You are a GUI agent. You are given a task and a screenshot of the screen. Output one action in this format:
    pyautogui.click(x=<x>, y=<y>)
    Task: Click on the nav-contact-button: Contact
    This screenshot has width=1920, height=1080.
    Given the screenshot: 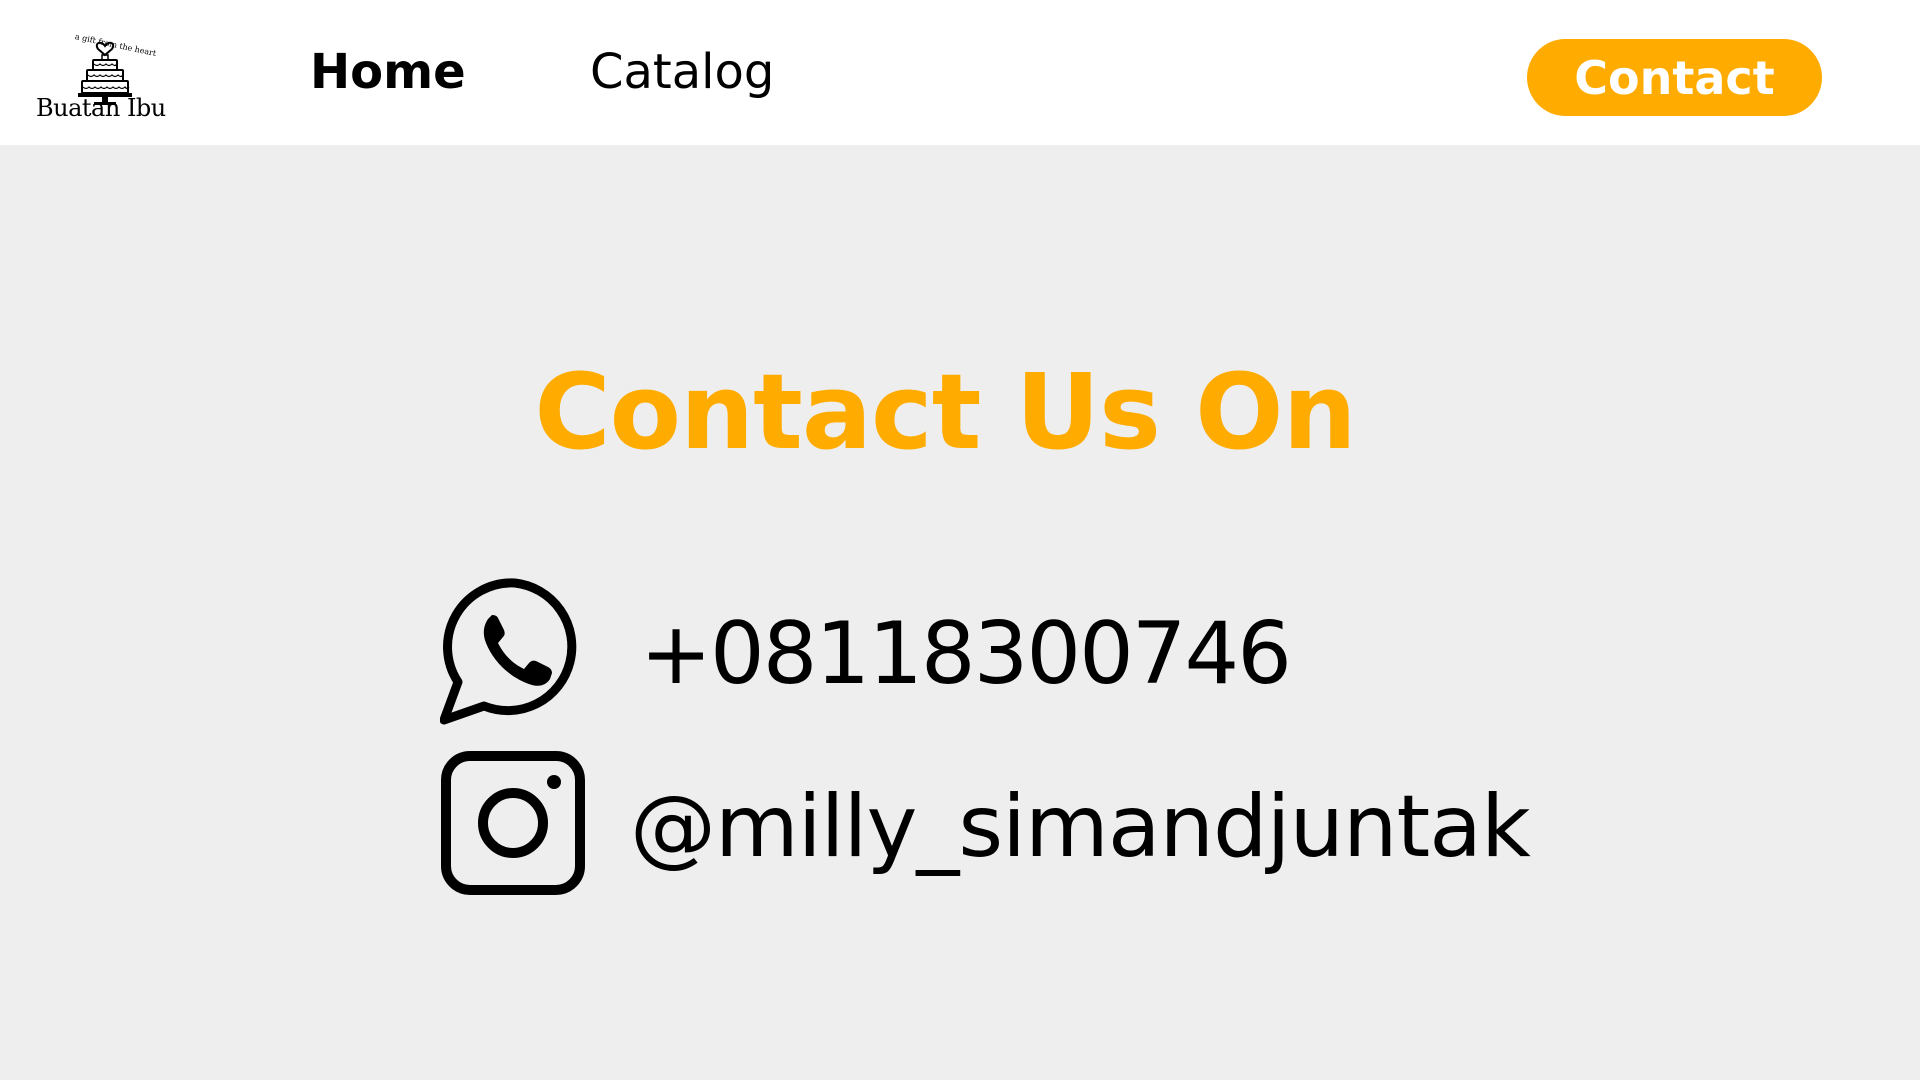 What is the action you would take?
    pyautogui.click(x=1674, y=77)
    